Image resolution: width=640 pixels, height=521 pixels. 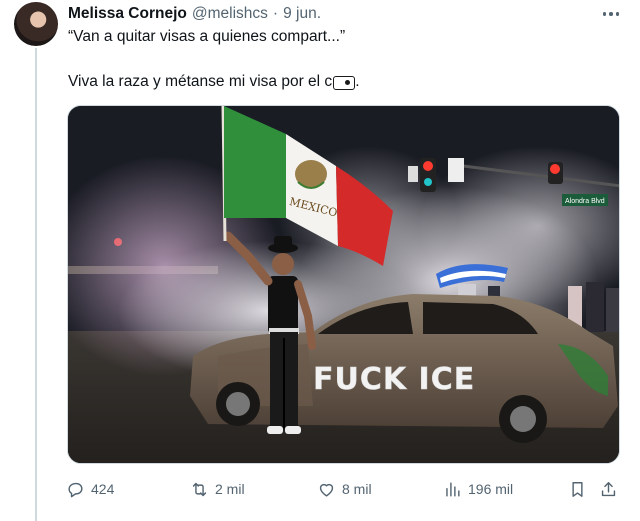 I want to click on graffiti-text: FUCK ICE, so click(x=394, y=379).